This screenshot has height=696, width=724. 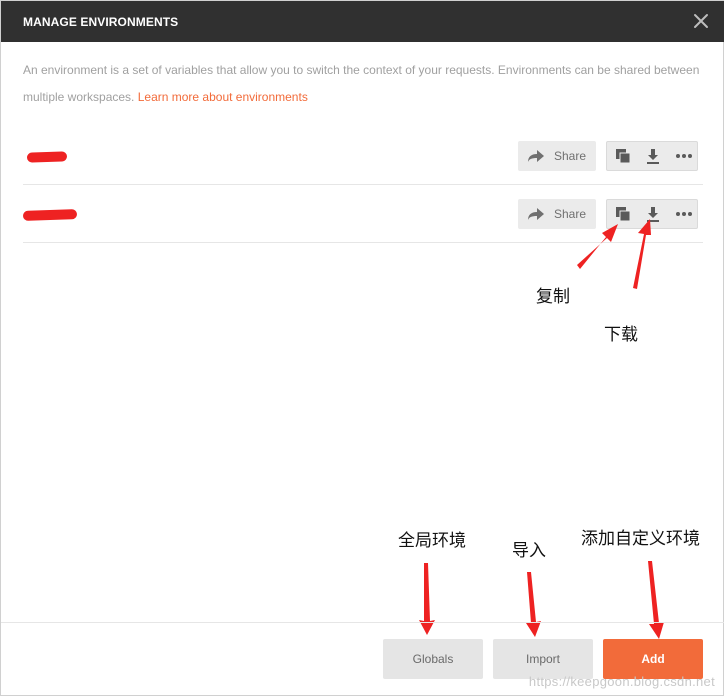 I want to click on add-annotation: 添加自定义环境, so click(x=640, y=539).